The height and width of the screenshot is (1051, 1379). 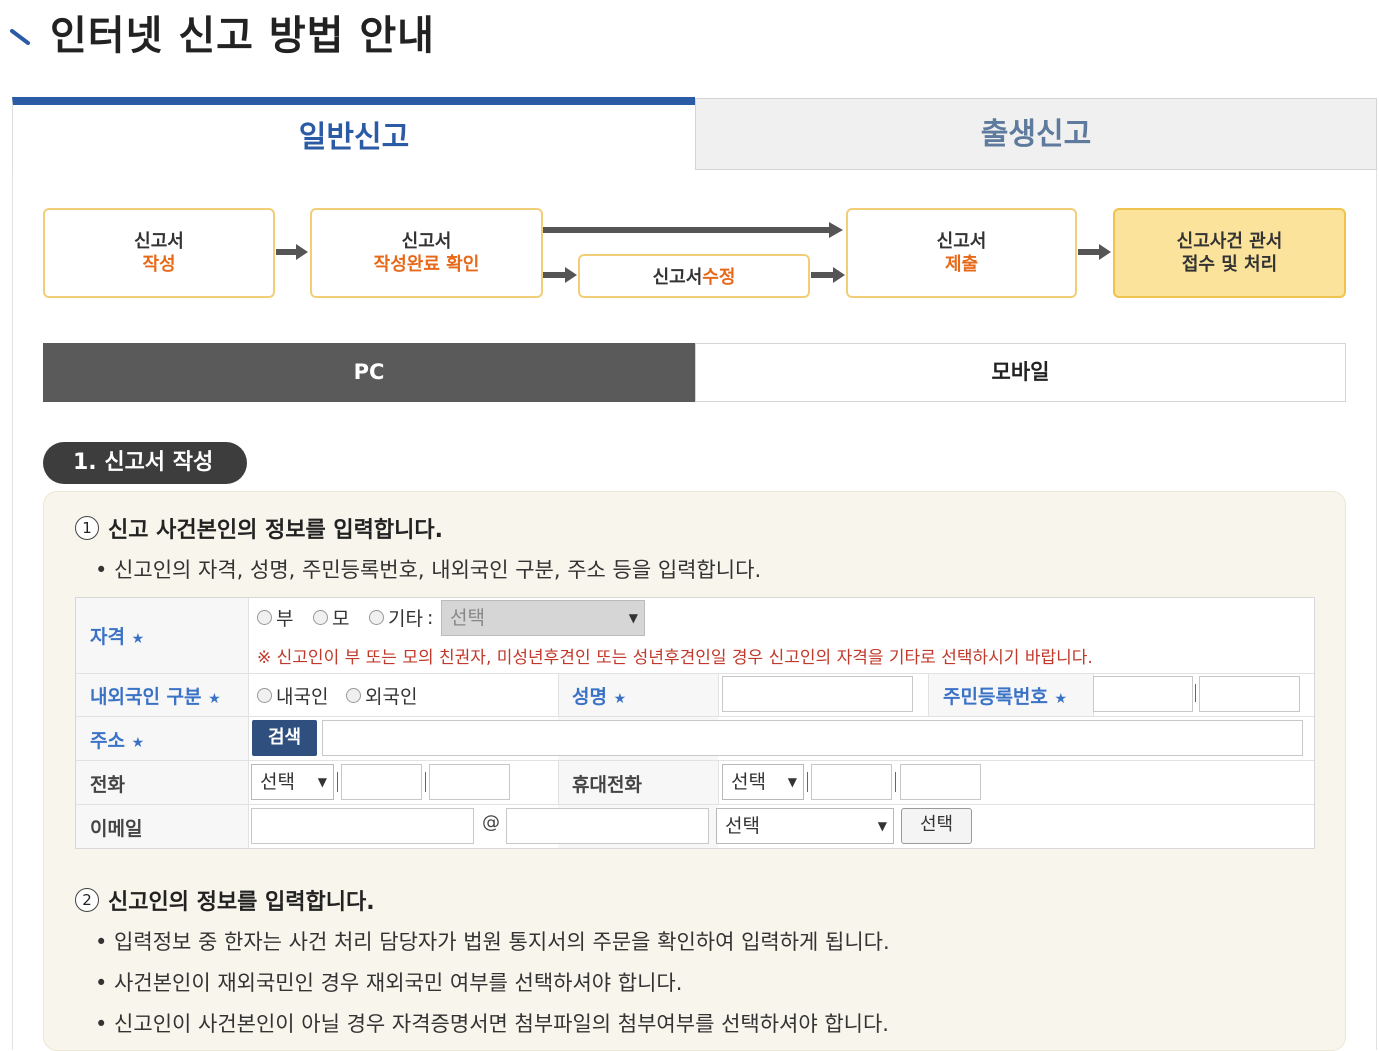 I want to click on flow-step-processing: 신고사건 관서 접수 및 처리, so click(x=1229, y=253).